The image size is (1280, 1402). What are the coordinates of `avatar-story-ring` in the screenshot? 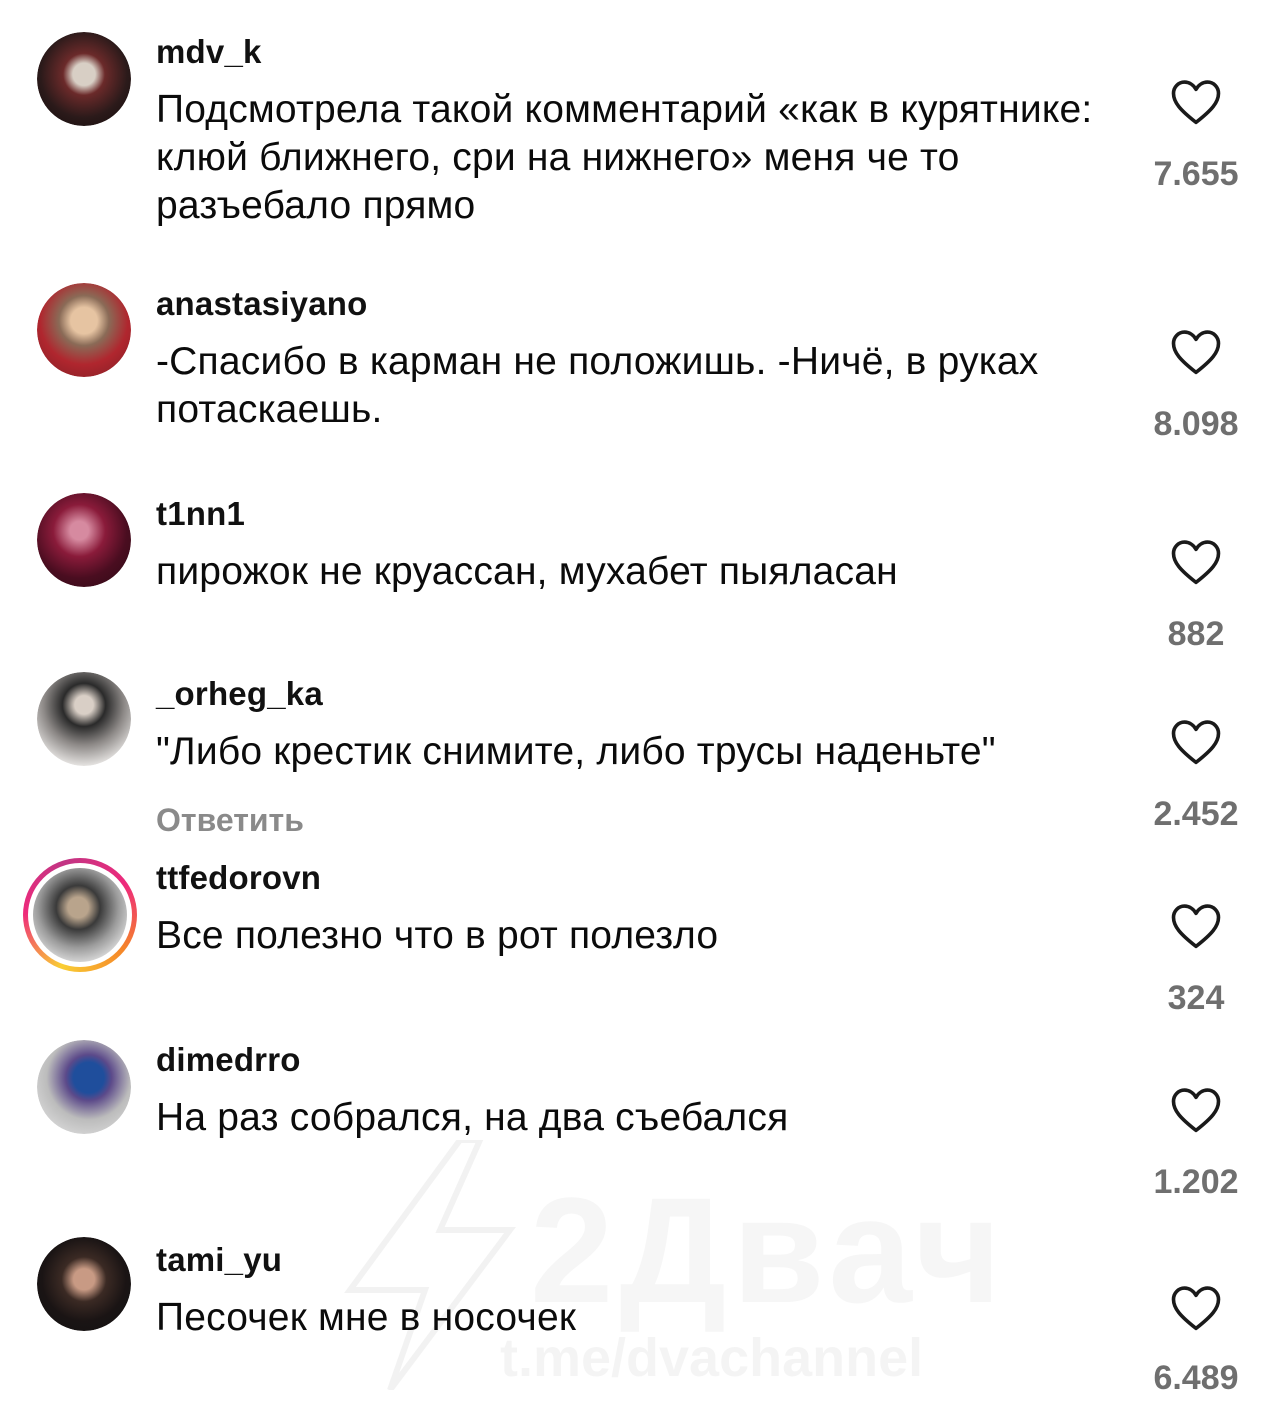 It's located at (80, 915).